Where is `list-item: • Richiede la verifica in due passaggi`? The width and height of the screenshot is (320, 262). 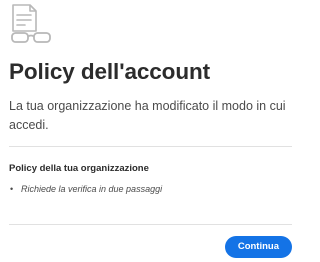
list-item: • Richiede la verifica in due passaggi is located at coordinates (85, 189).